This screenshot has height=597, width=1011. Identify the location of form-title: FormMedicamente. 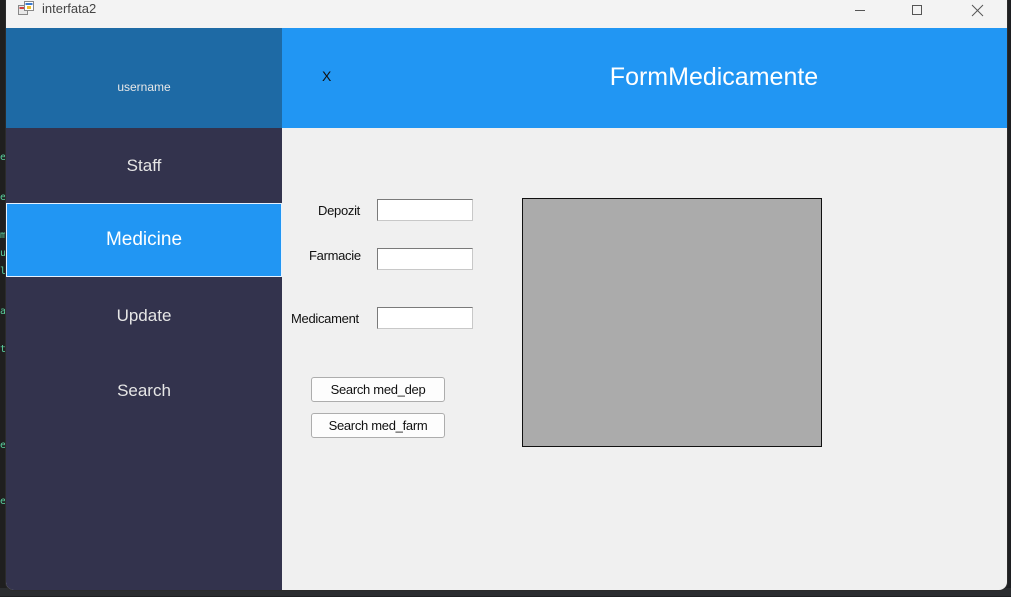
(714, 77).